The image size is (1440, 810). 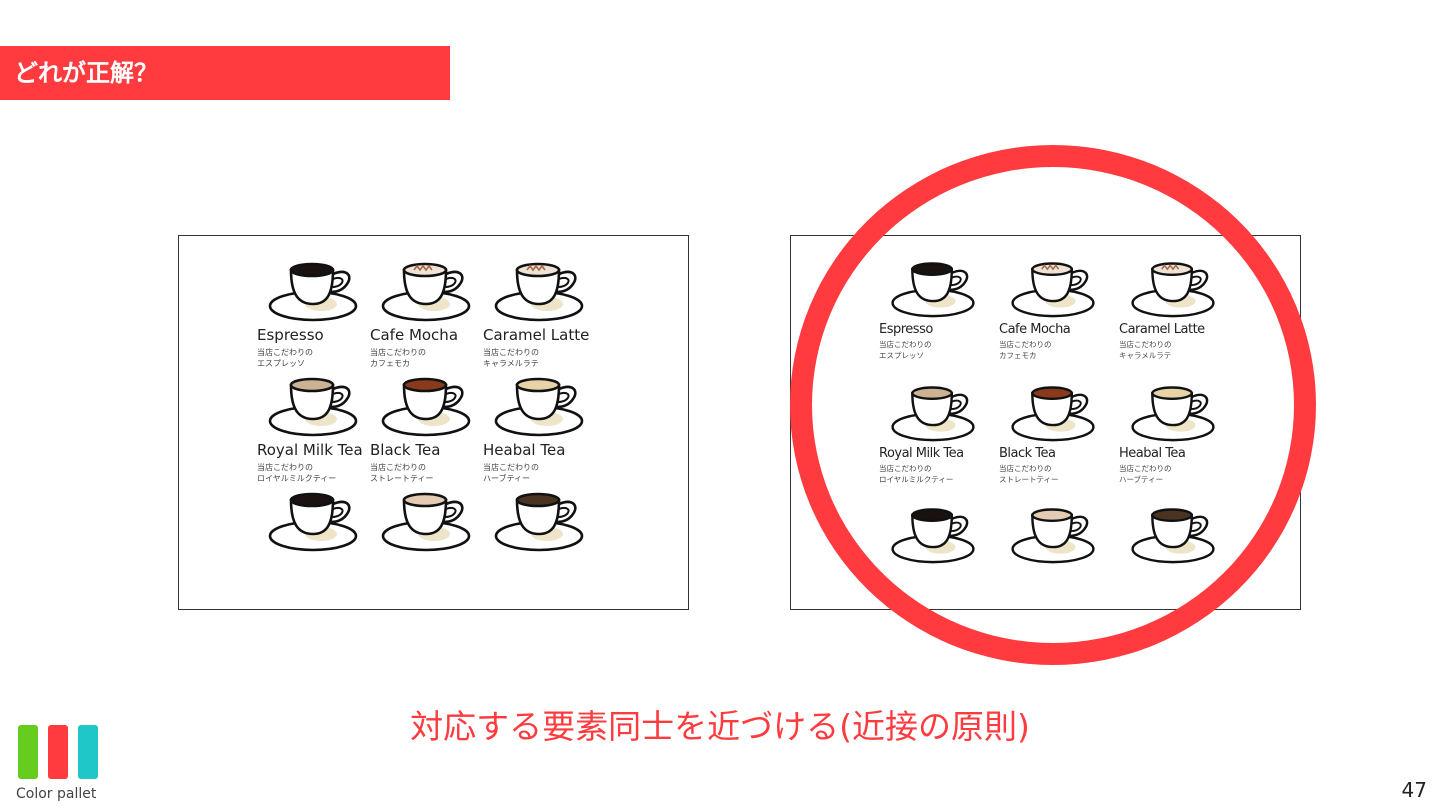 I want to click on menu-item: Royal Milk Tea 当店こだわりの ロイヤルミルクティー, so click(x=939, y=442).